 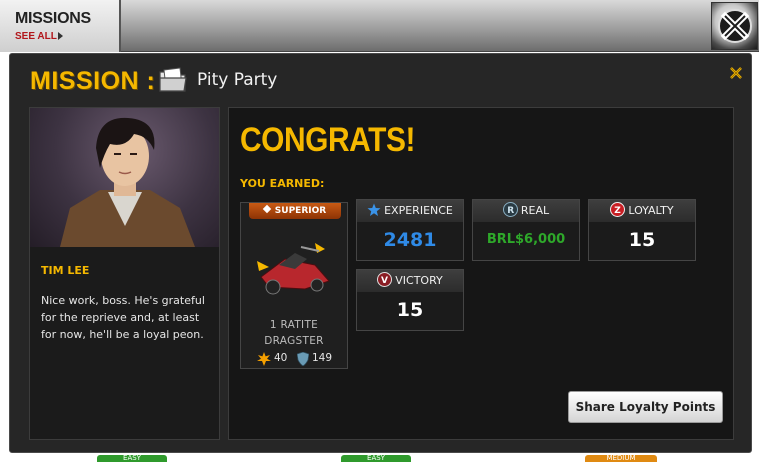 I want to click on rarity-badge: SUPERIOR, so click(x=295, y=211).